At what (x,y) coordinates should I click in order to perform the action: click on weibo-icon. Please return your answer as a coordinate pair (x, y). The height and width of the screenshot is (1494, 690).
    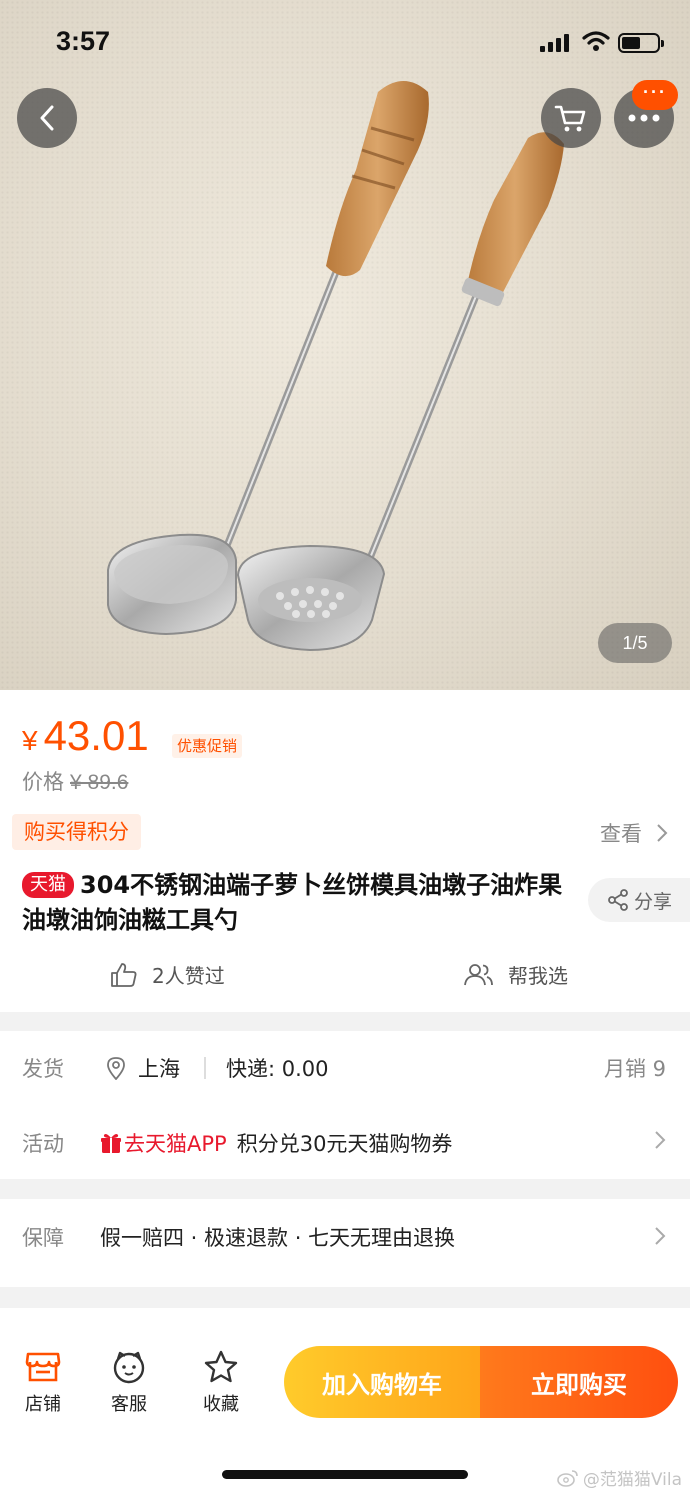
    Looking at the image, I should click on (567, 1478).